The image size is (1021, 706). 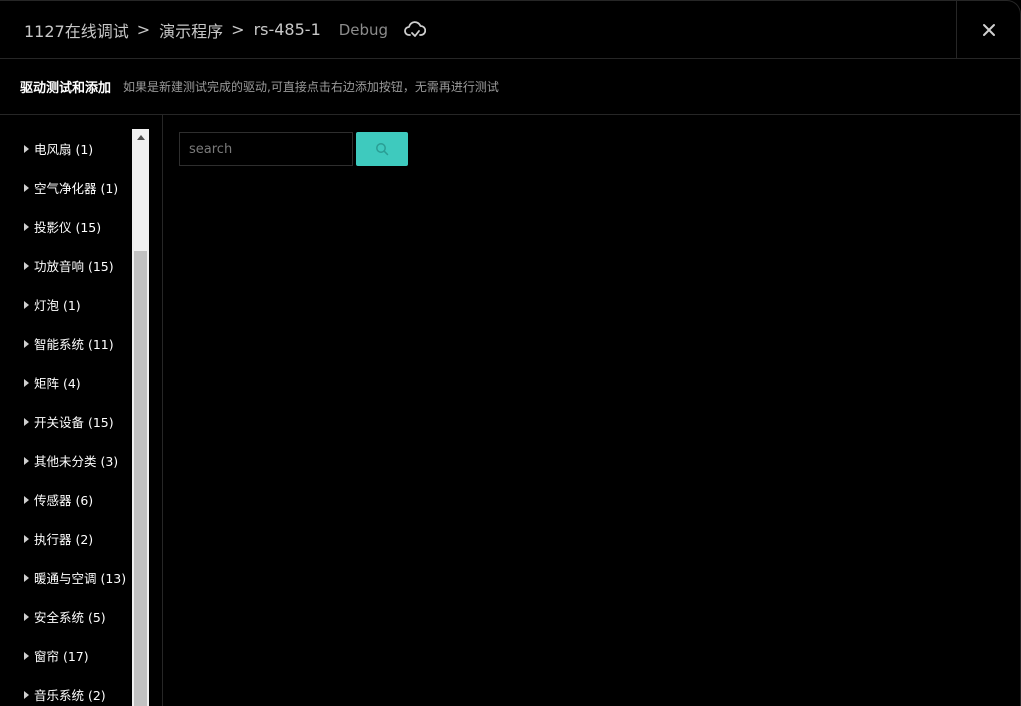 What do you see at coordinates (57, 383) in the screenshot?
I see `tree-item-label: 矩阵 (4)` at bounding box center [57, 383].